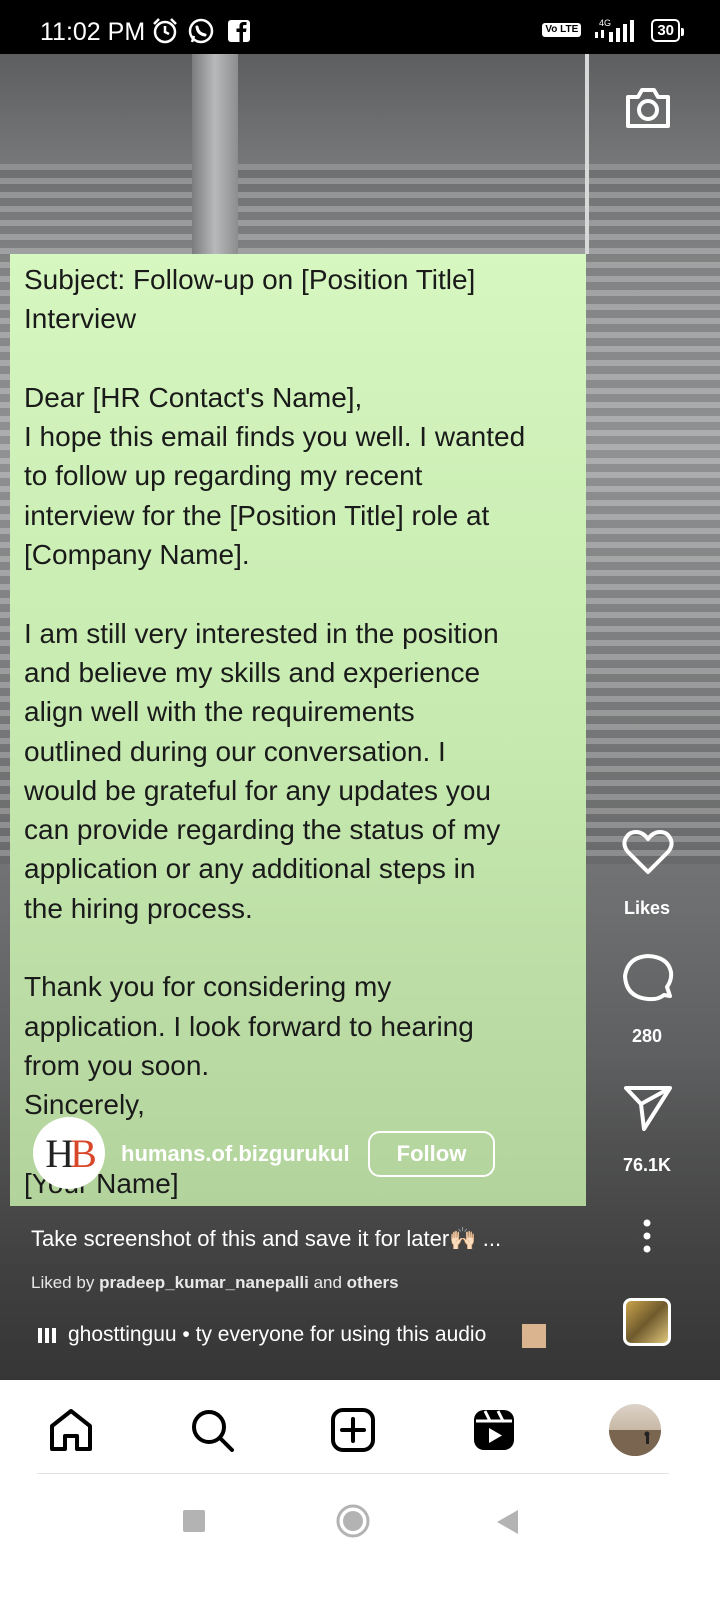  What do you see at coordinates (93, 32) in the screenshot?
I see `status-time: 11:02 PM` at bounding box center [93, 32].